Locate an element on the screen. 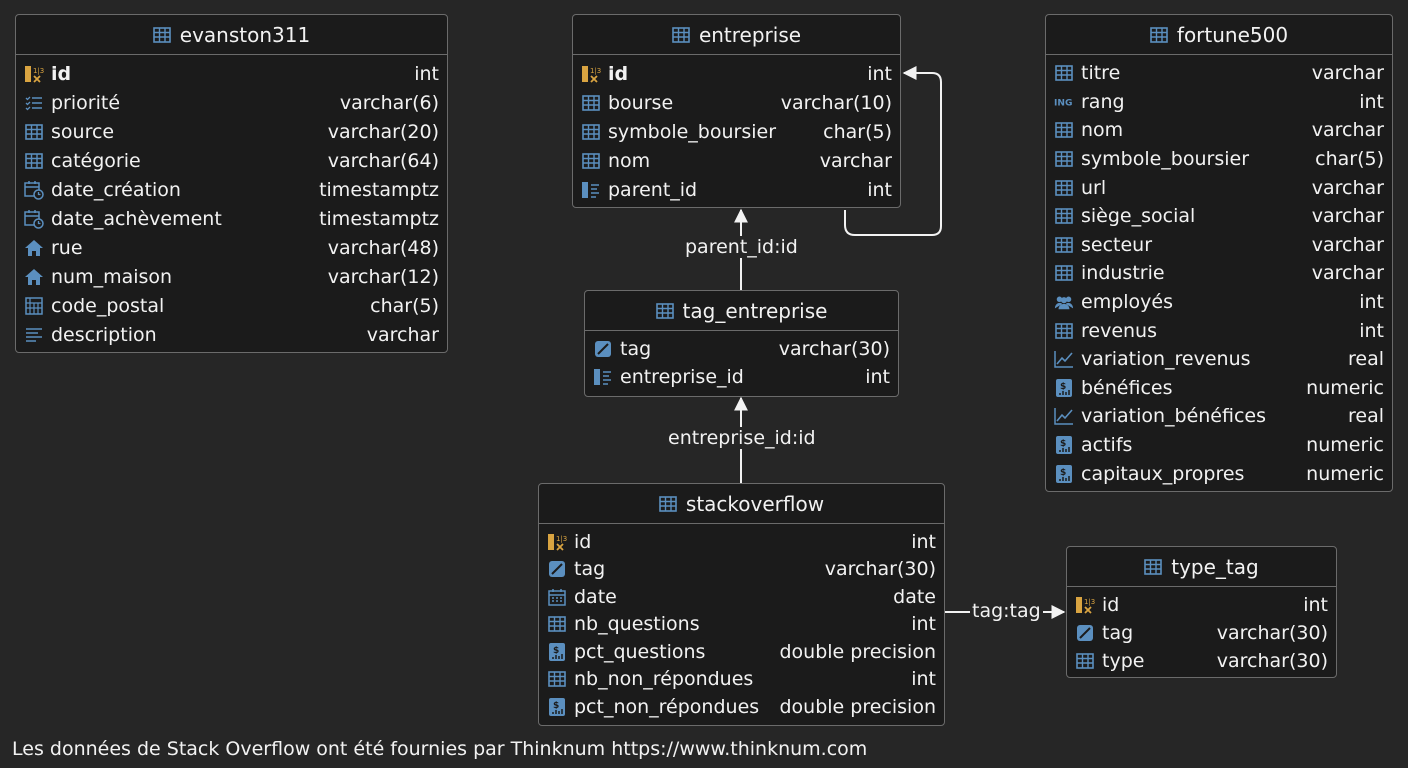 This screenshot has width=1408, height=768. column-type: char(5) is located at coordinates (1349, 159).